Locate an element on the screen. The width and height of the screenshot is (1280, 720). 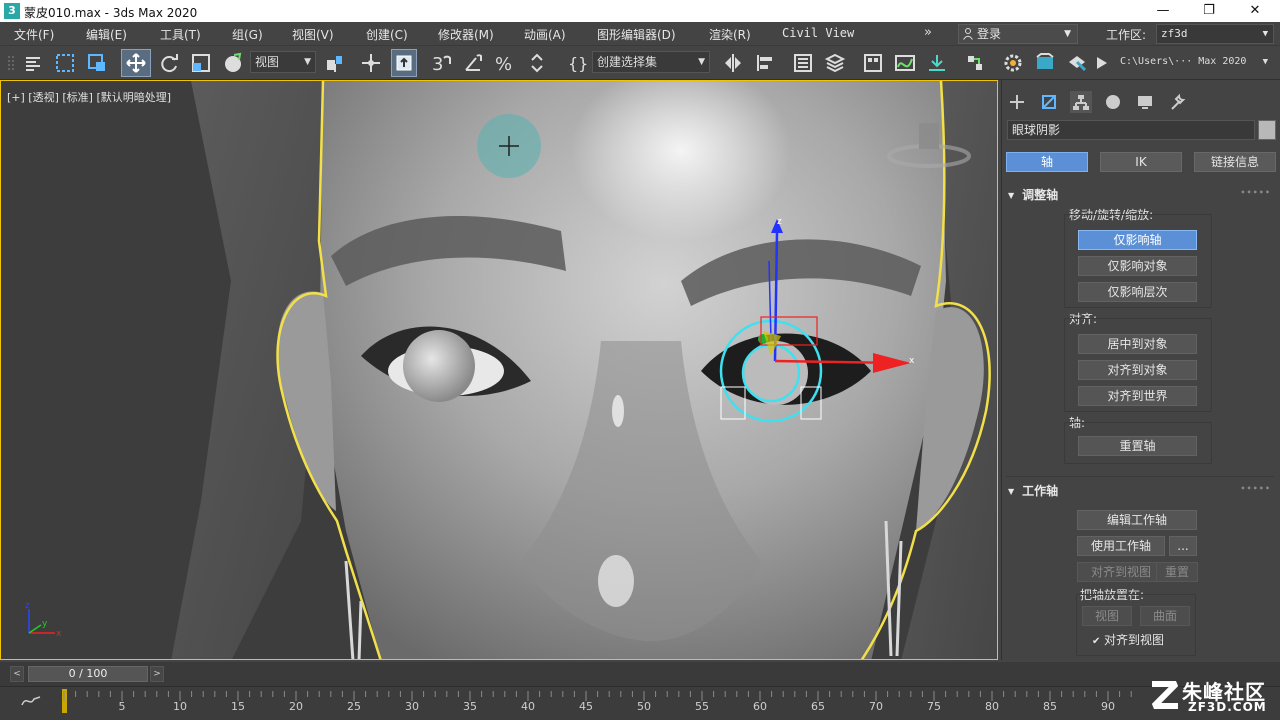
named-selection-icon: {} is located at coordinates (577, 63).